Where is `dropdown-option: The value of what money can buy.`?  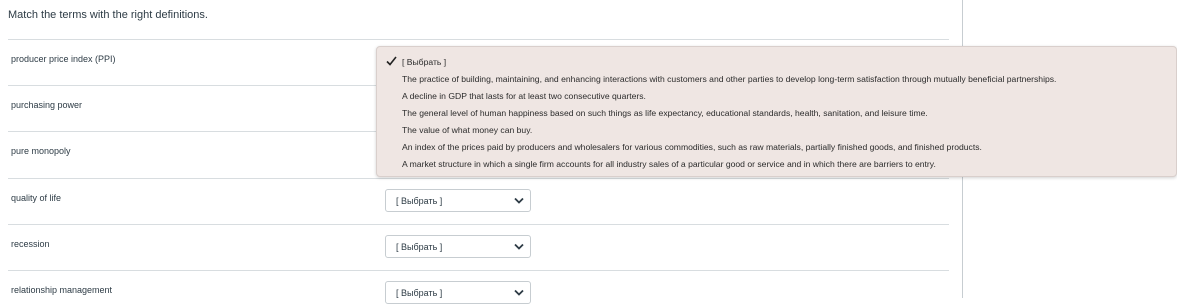
dropdown-option: The value of what money can buy. is located at coordinates (467, 130).